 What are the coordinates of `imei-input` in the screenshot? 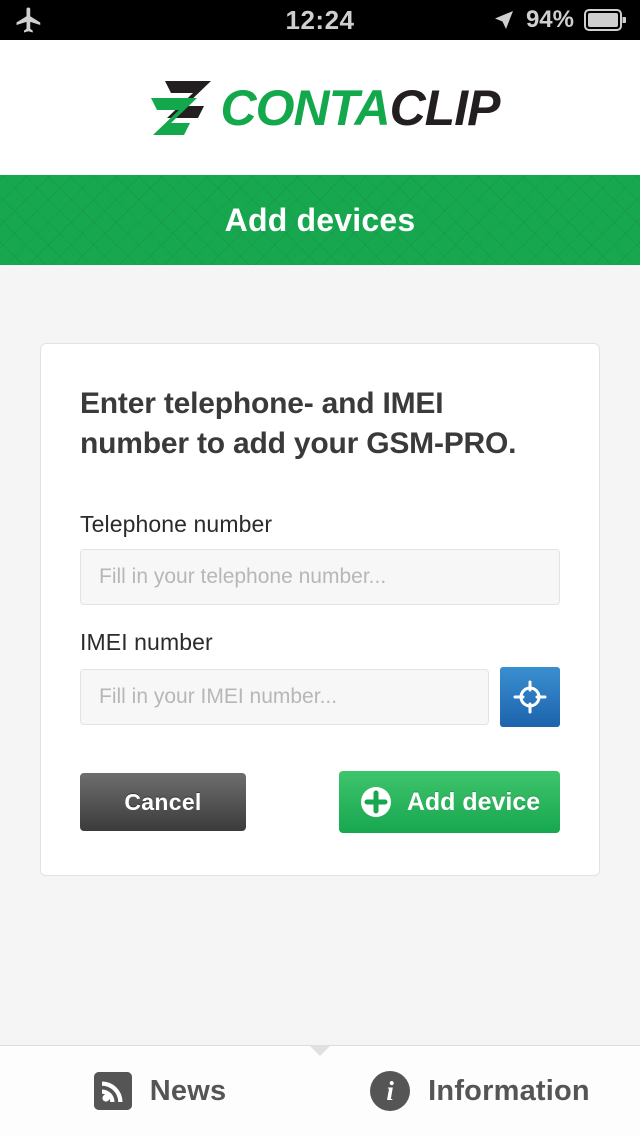 It's located at (284, 697).